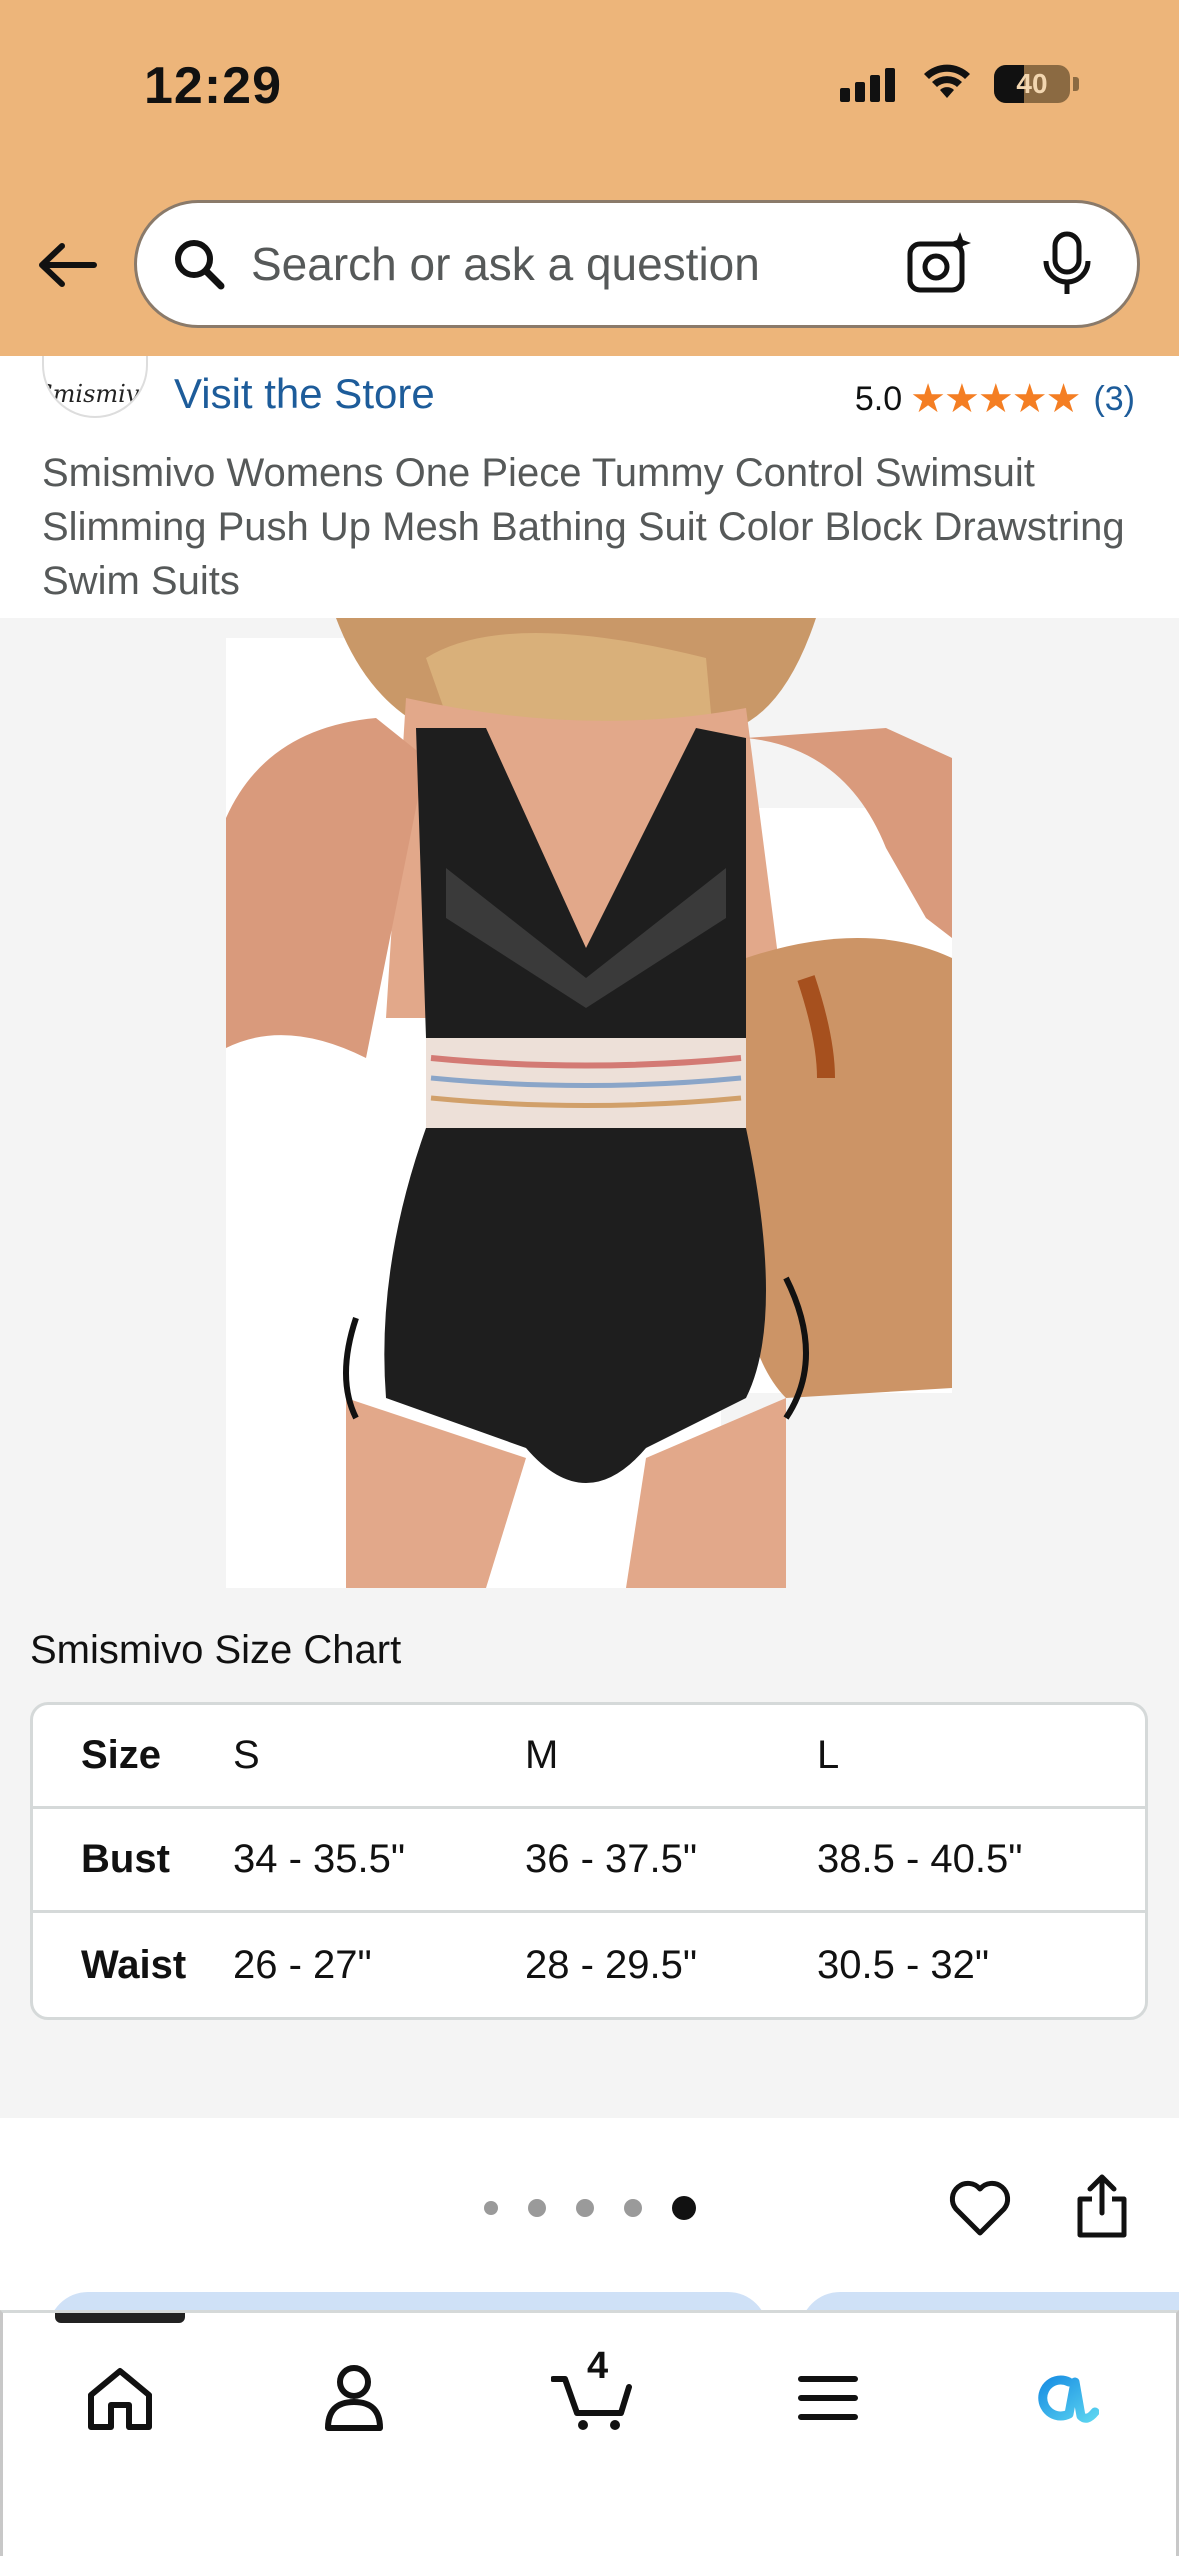  I want to click on share-button, so click(1102, 2206).